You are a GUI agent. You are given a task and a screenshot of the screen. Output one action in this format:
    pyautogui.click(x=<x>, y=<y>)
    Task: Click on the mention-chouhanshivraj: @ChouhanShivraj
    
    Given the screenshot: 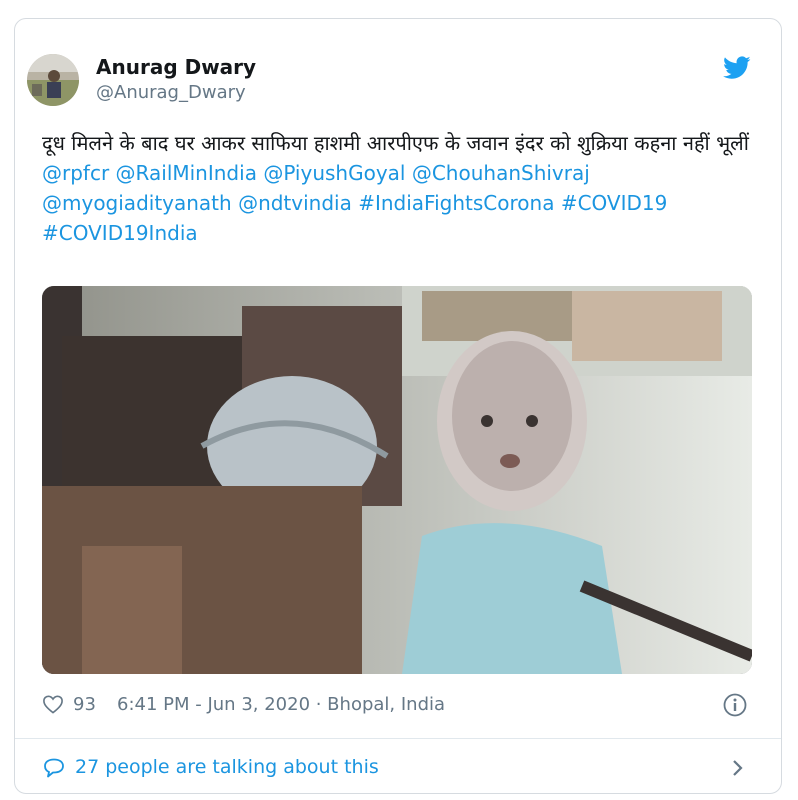 What is the action you would take?
    pyautogui.click(x=501, y=173)
    